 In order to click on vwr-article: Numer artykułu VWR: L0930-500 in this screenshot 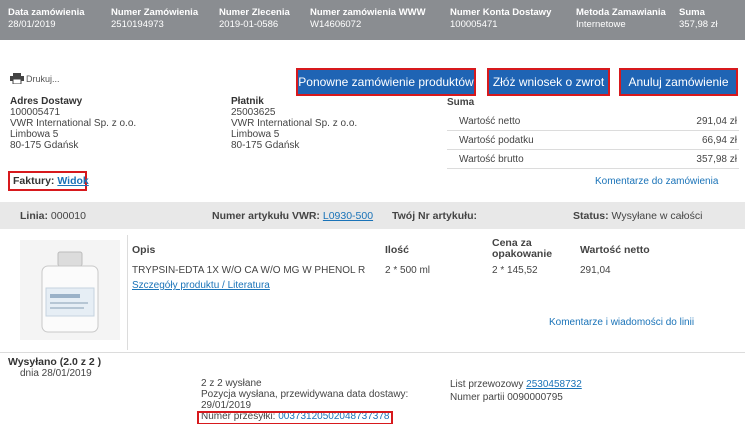, I will do `click(292, 216)`.